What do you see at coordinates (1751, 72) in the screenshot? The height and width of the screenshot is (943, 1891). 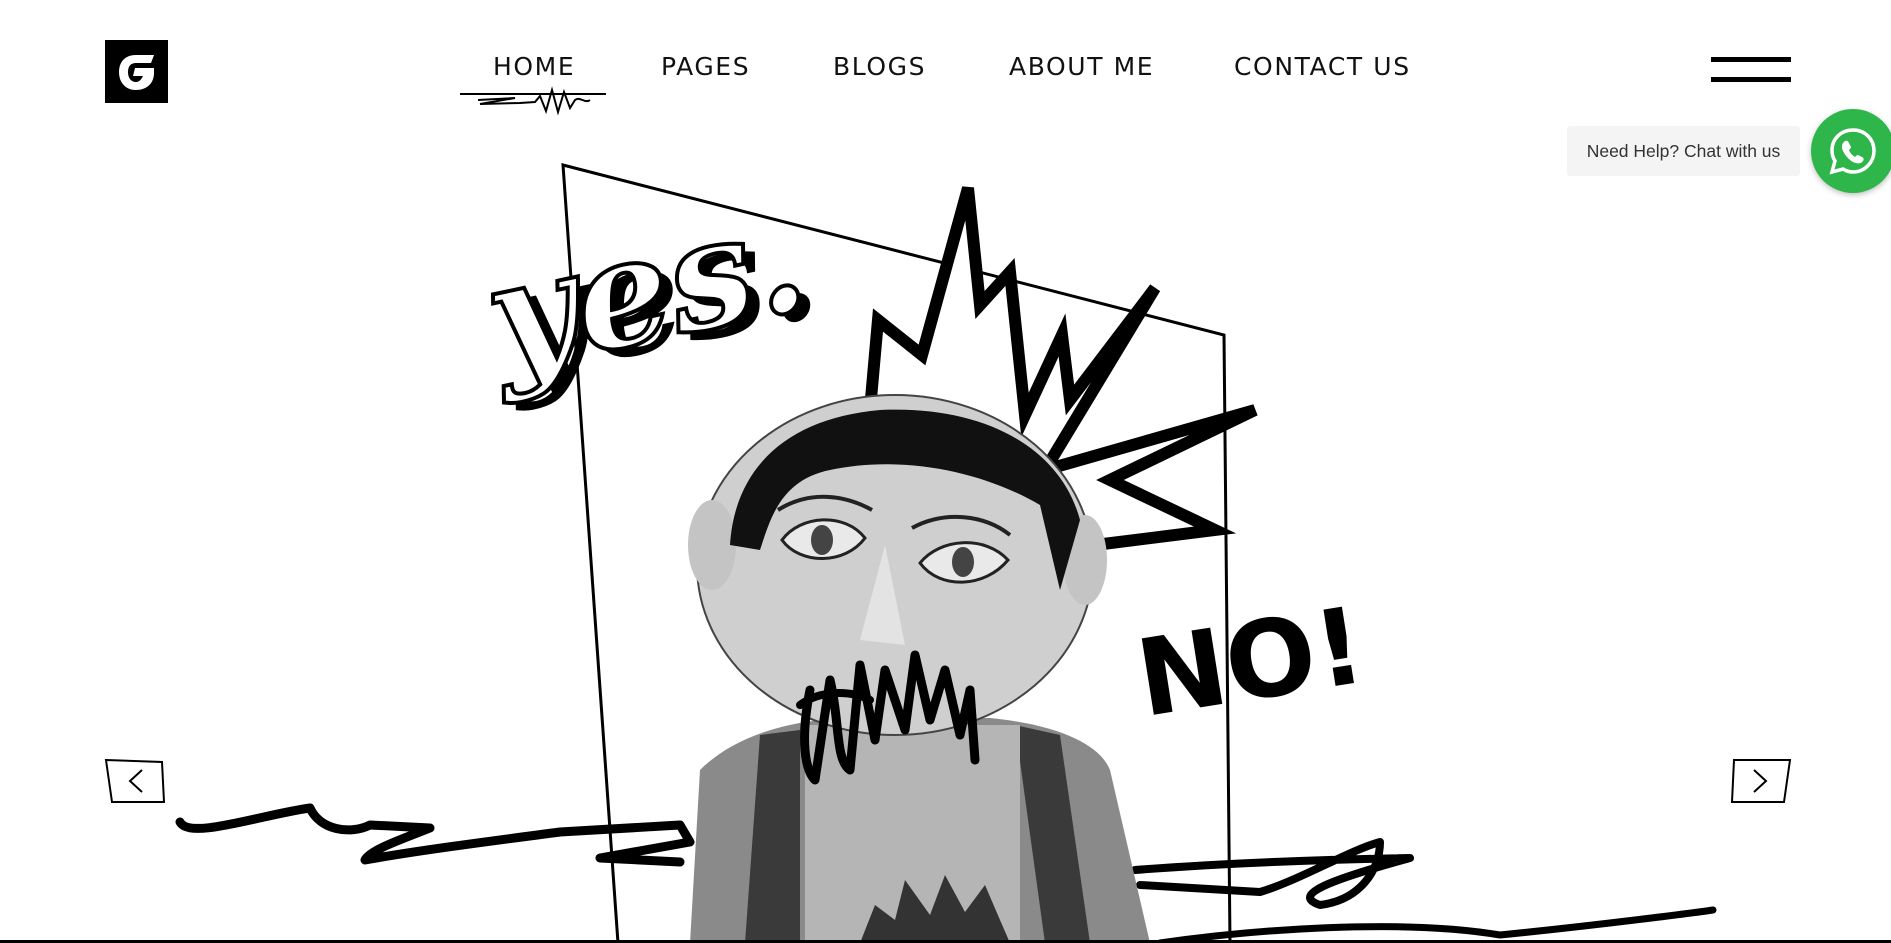 I see `menu-button` at bounding box center [1751, 72].